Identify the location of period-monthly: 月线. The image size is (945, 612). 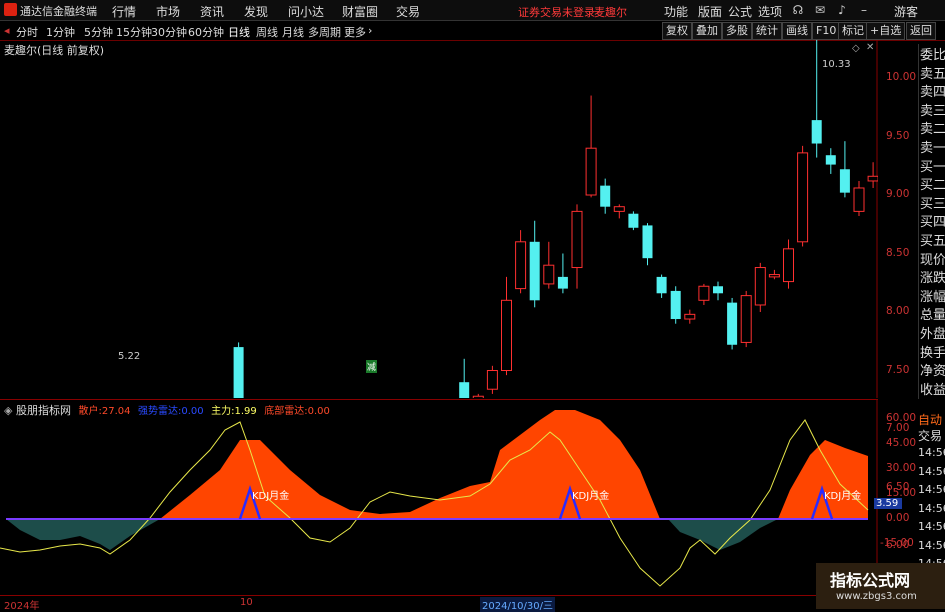
(293, 32).